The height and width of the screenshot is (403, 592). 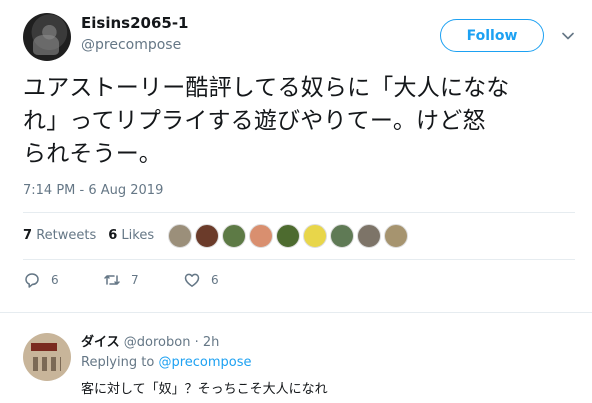 What do you see at coordinates (204, 389) in the screenshot?
I see `reply-text: 客に対して「奴」？そっちこそ大人になれ` at bounding box center [204, 389].